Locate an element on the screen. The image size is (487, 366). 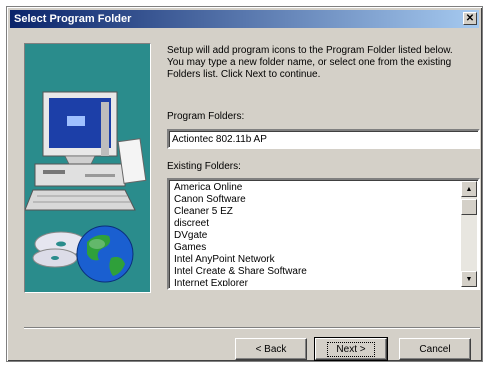
back-button: < Back is located at coordinates (271, 349).